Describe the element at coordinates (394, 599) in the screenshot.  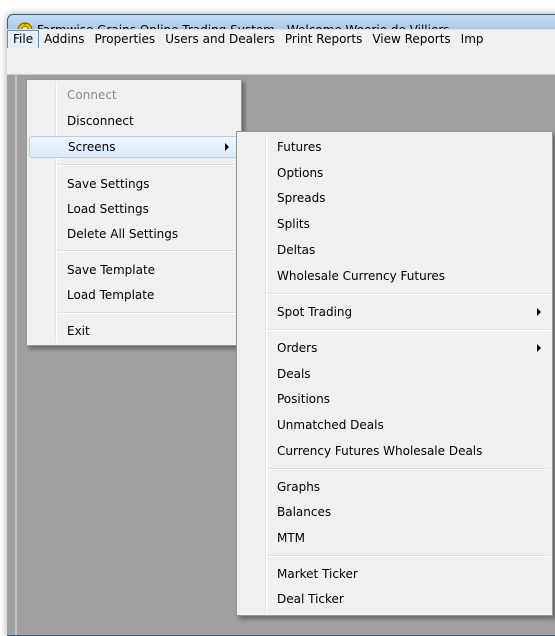
I see `screens-deal-ticker: Deal Ticker` at that location.